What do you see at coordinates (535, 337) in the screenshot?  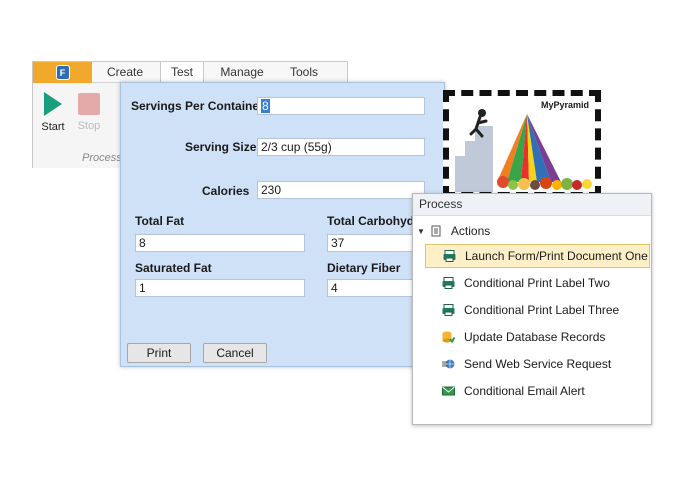 I see `action-item-label: Update Database Records` at bounding box center [535, 337].